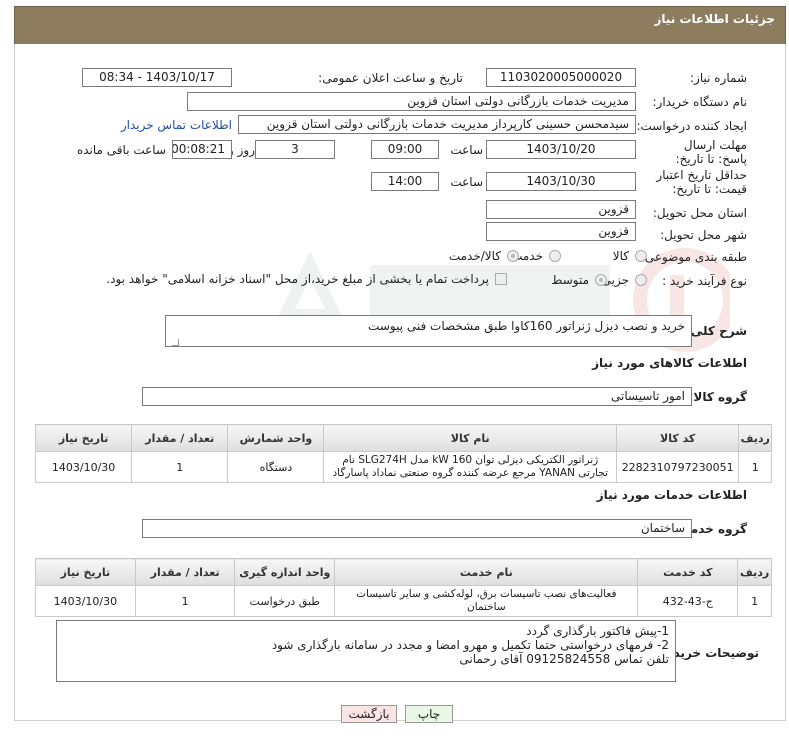  What do you see at coordinates (185, 601) in the screenshot?
I see `services-cell-qty: 1` at bounding box center [185, 601].